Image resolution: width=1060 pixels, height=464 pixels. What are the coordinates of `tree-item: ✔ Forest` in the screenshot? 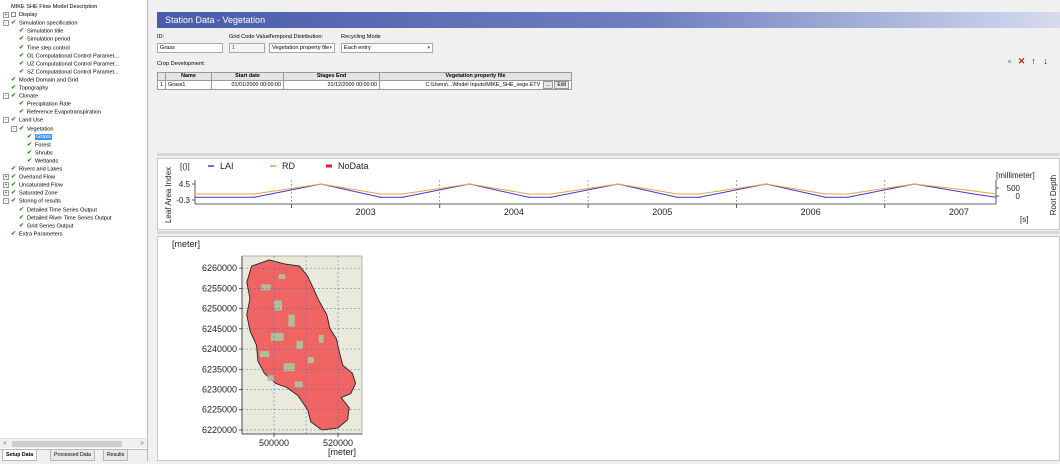 It's located at (39, 145).